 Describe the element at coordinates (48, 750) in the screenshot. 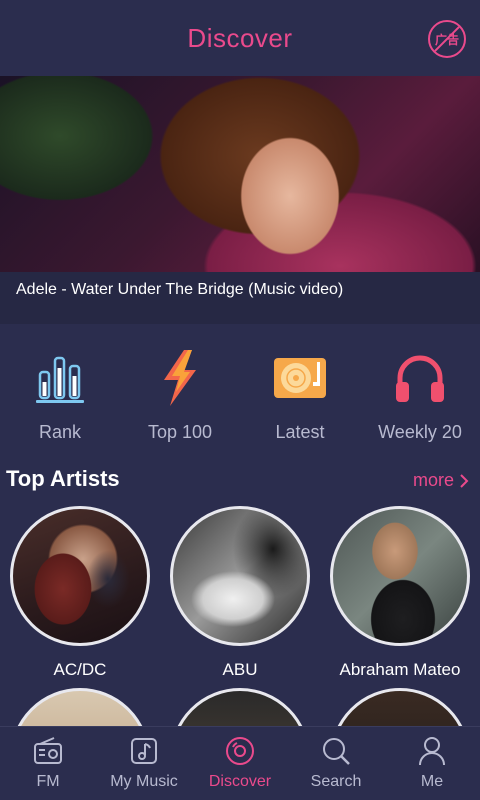

I see `radio-icon` at that location.